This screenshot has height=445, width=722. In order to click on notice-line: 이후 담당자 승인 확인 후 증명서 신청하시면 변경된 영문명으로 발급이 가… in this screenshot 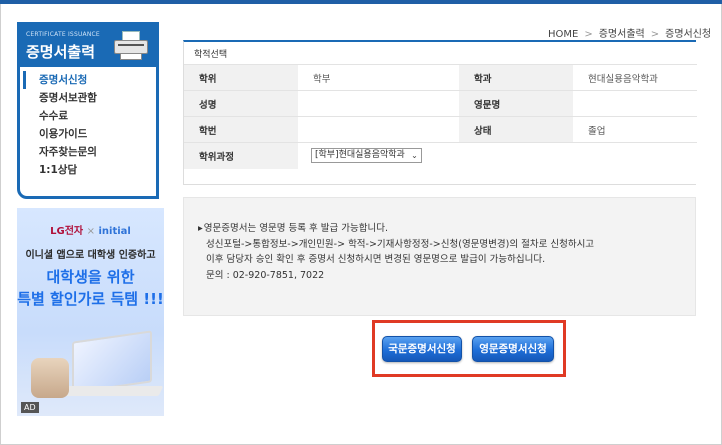, I will do `click(376, 259)`.